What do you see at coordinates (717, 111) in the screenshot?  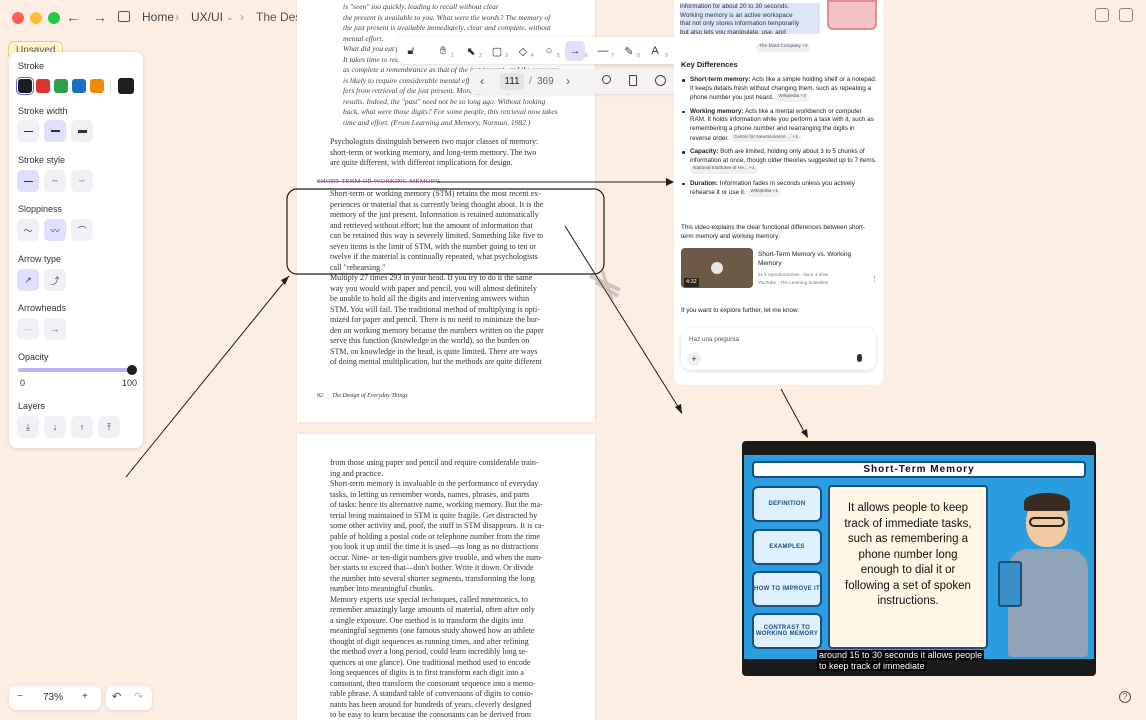 I see `bullet-title: Working memory:` at bounding box center [717, 111].